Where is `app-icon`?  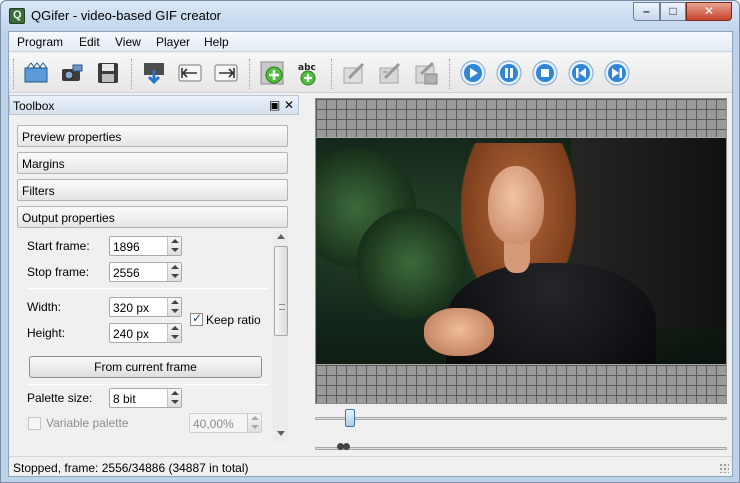 app-icon is located at coordinates (17, 16).